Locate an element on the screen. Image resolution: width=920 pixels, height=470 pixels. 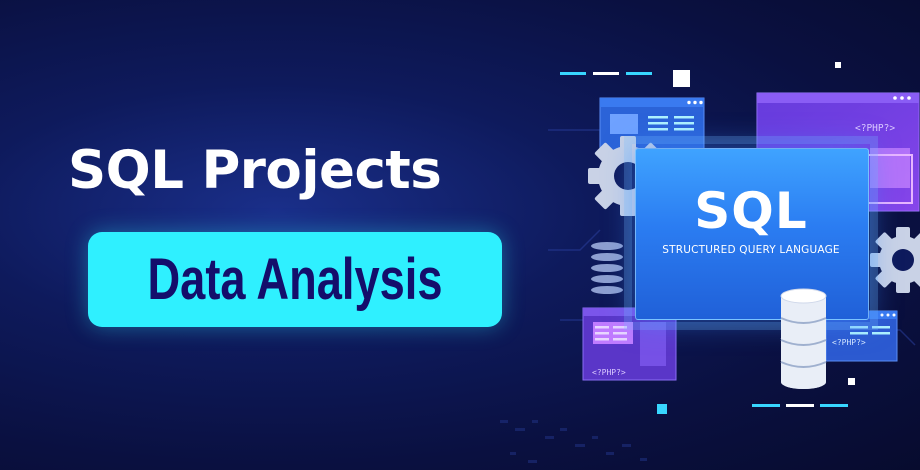
sql-subtitle: STRUCTURED QUERY LANGUAGE is located at coordinates (751, 250).